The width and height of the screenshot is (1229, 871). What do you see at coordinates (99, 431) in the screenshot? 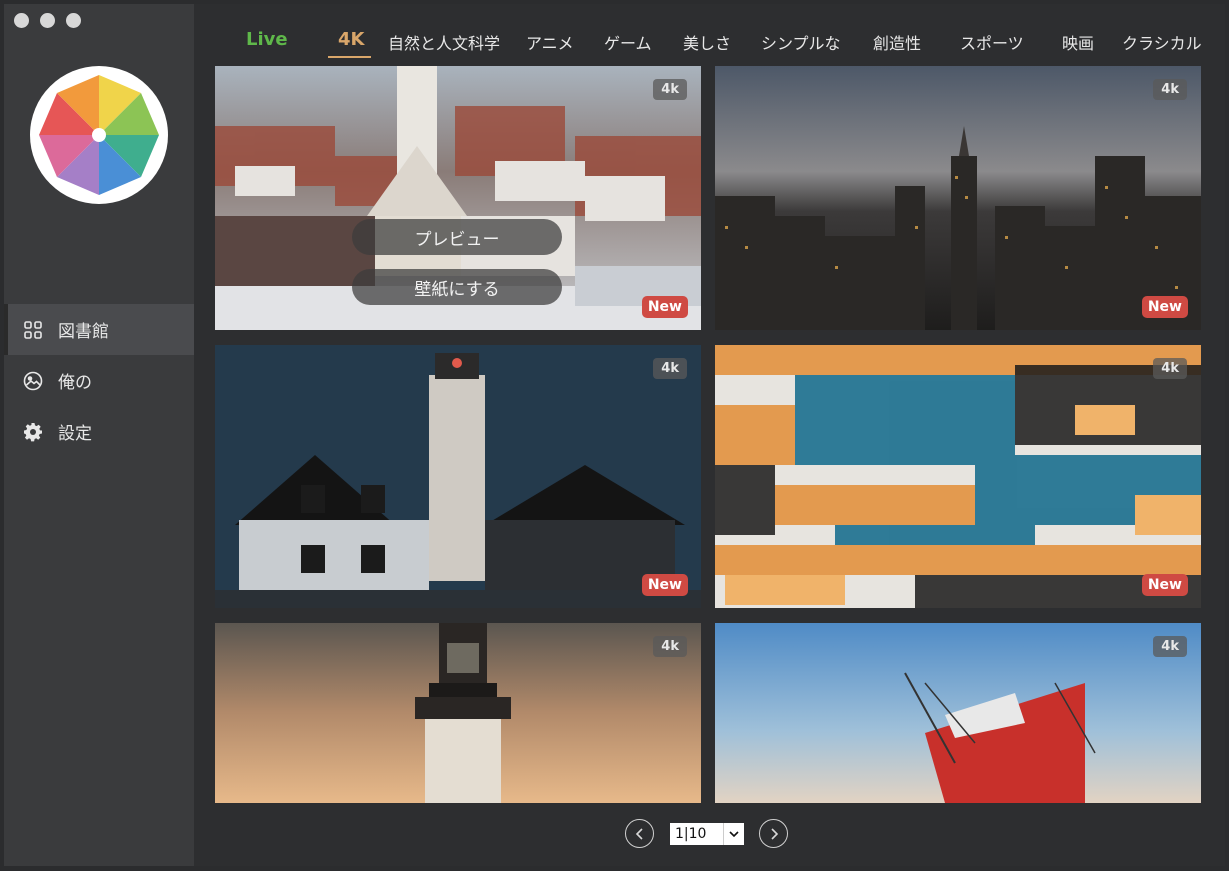
I see `sidebar-item-settings: 設定` at bounding box center [99, 431].